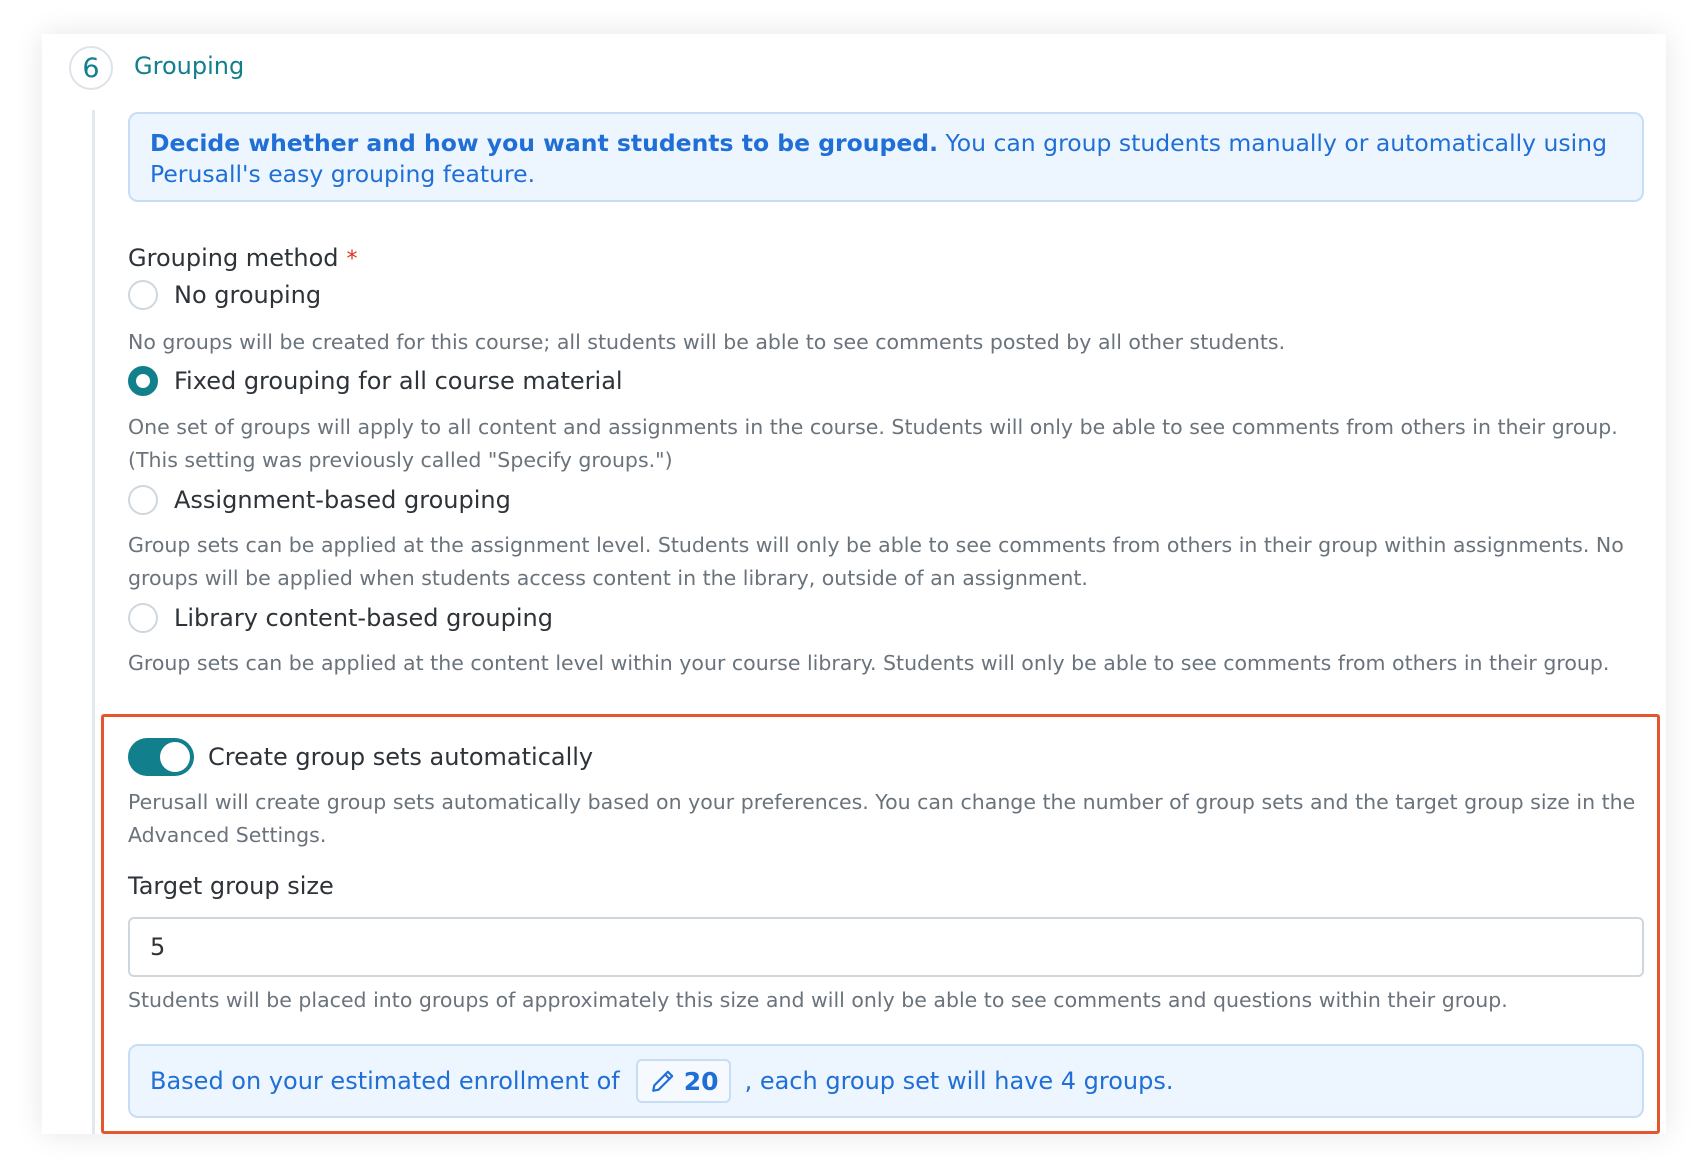  What do you see at coordinates (143, 381) in the screenshot?
I see `radio-button-fixed-grouping` at bounding box center [143, 381].